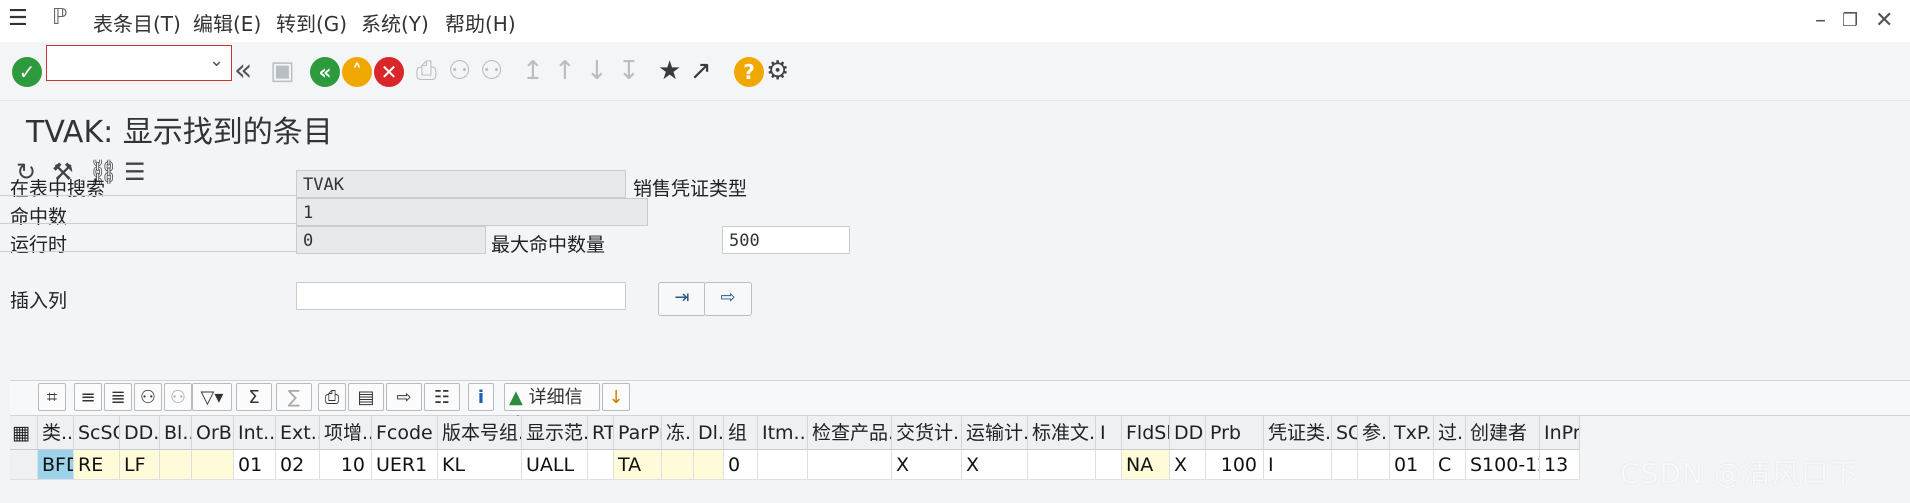  I want to click on table-cell: 02, so click(298, 465).